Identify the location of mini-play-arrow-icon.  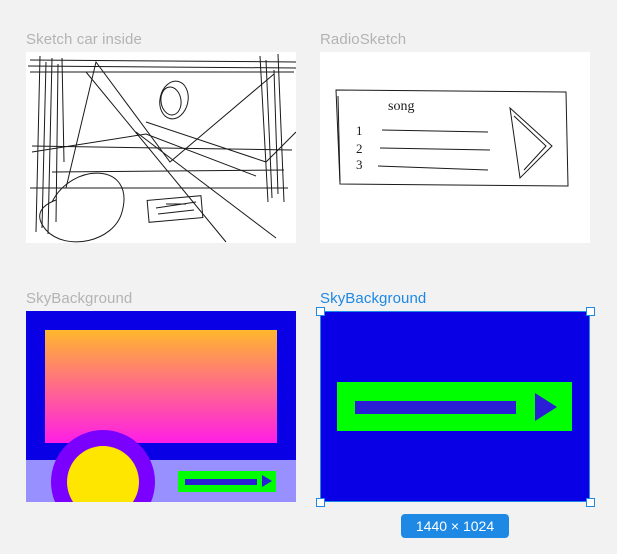
(267, 481).